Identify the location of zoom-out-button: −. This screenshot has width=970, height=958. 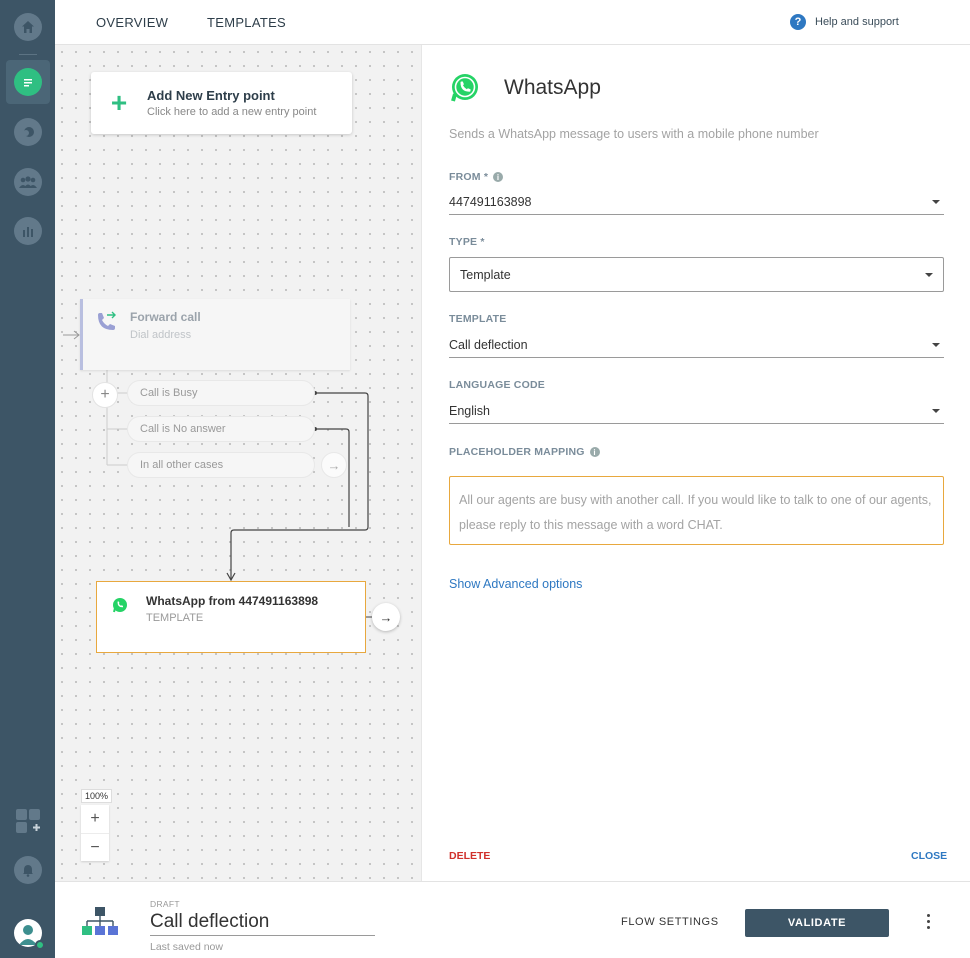
(95, 847).